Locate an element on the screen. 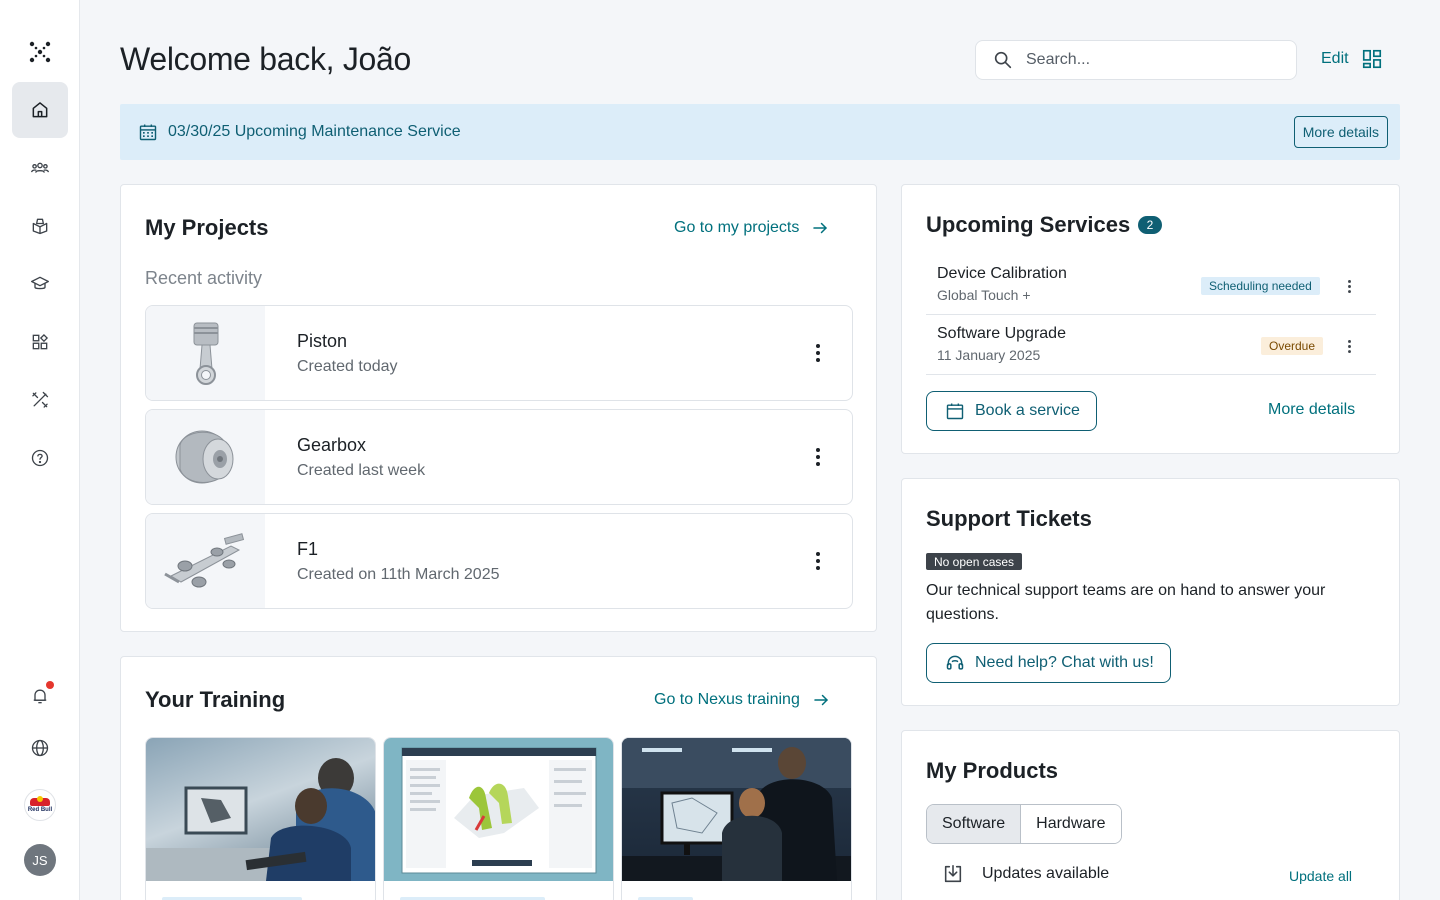  status-badge: No open cases is located at coordinates (974, 561).